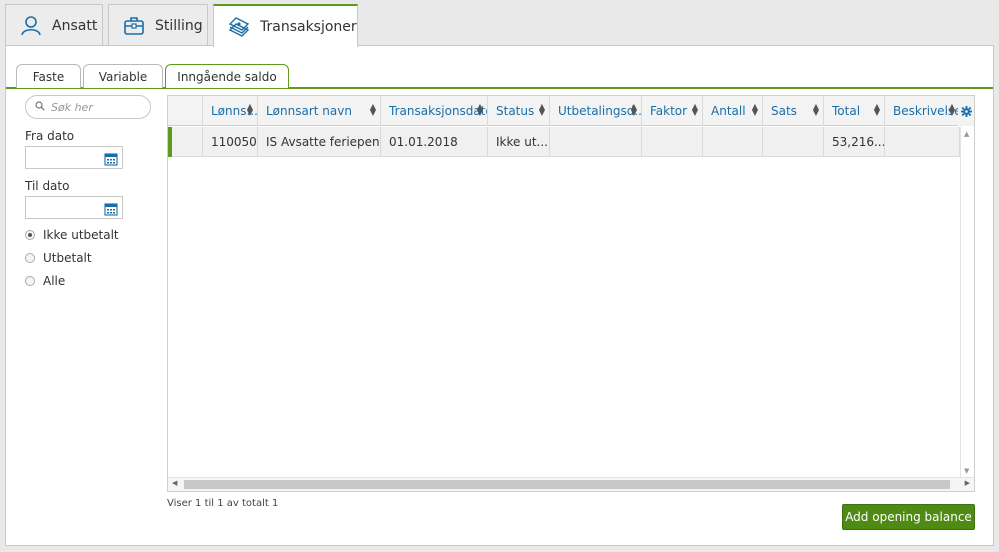 This screenshot has height=552, width=999. What do you see at coordinates (230, 142) in the screenshot?
I see `table-cell: 110050` at bounding box center [230, 142].